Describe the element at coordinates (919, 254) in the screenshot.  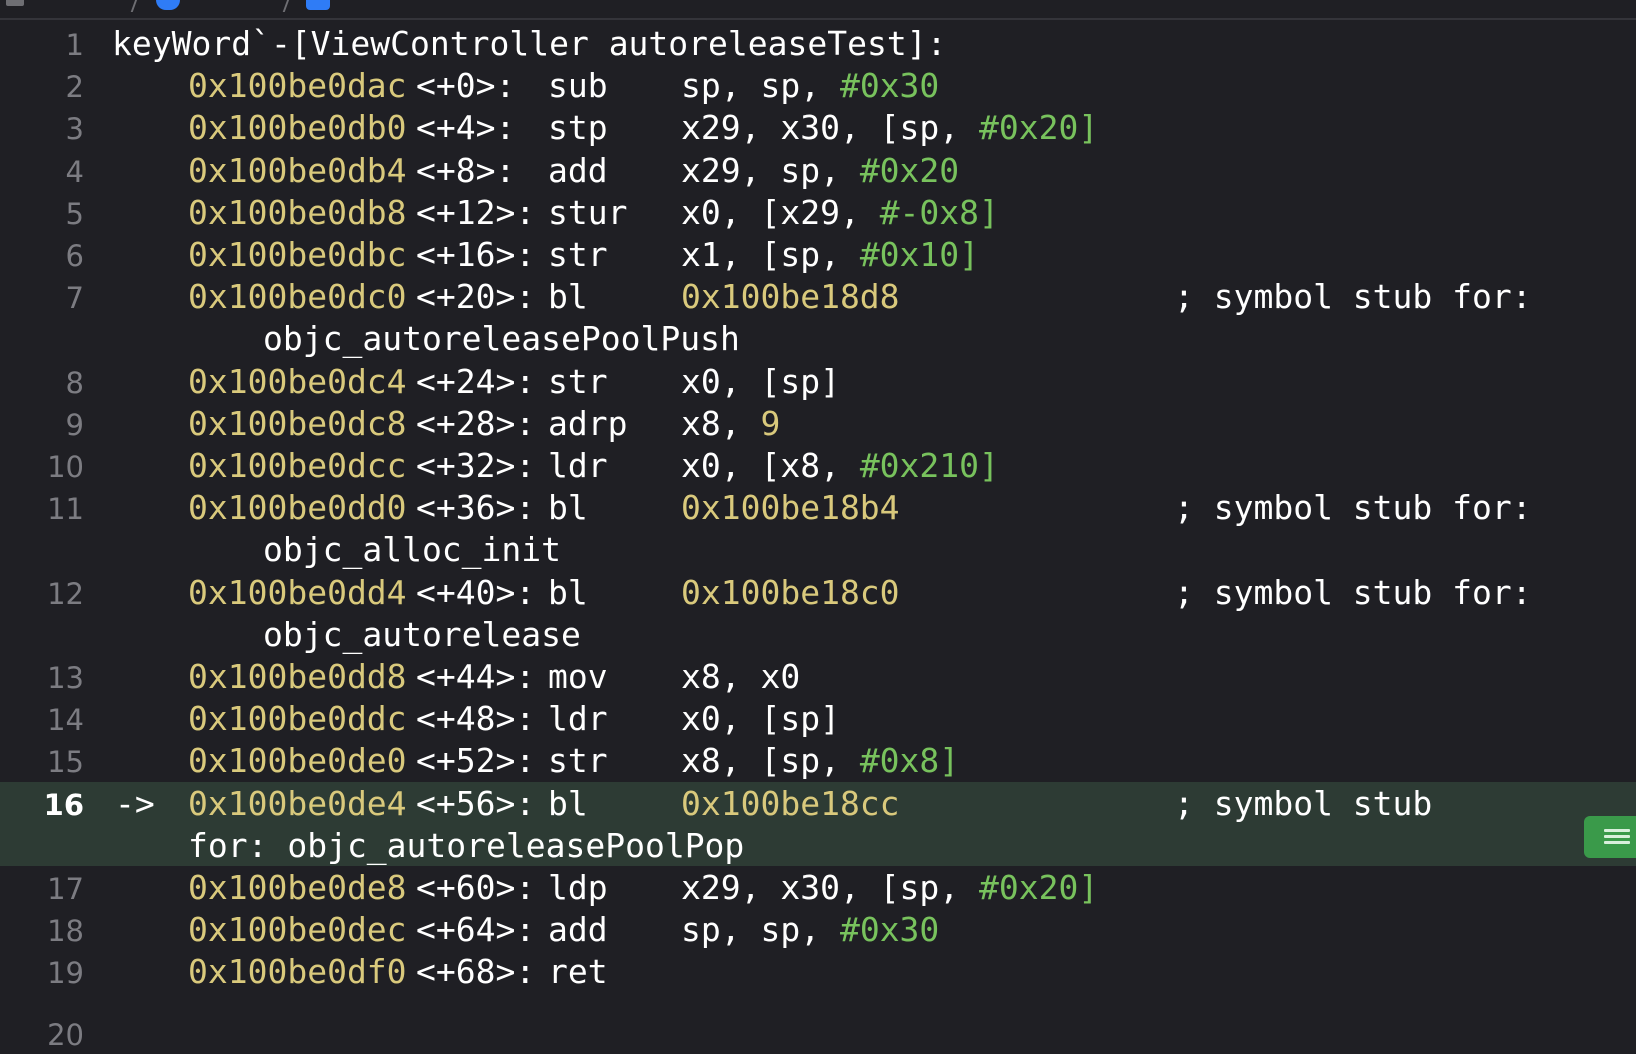
I see `immediate-value: #0x10]` at that location.